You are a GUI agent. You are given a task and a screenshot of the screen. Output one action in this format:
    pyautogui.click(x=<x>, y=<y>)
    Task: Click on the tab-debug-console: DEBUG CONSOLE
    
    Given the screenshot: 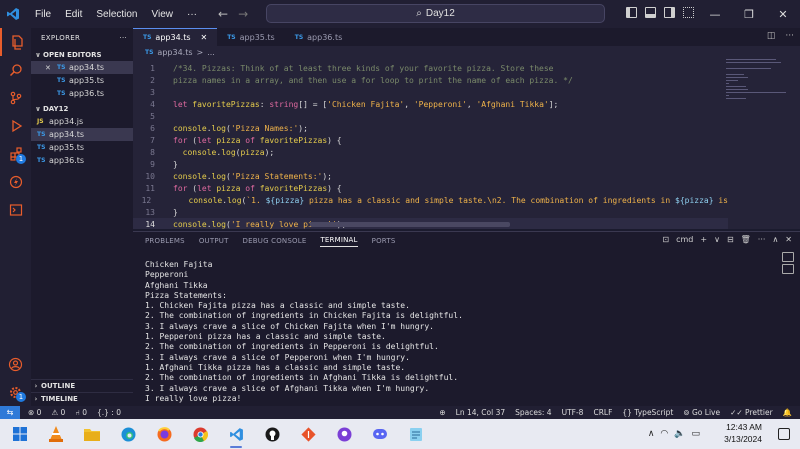 What is the action you would take?
    pyautogui.click(x=275, y=241)
    